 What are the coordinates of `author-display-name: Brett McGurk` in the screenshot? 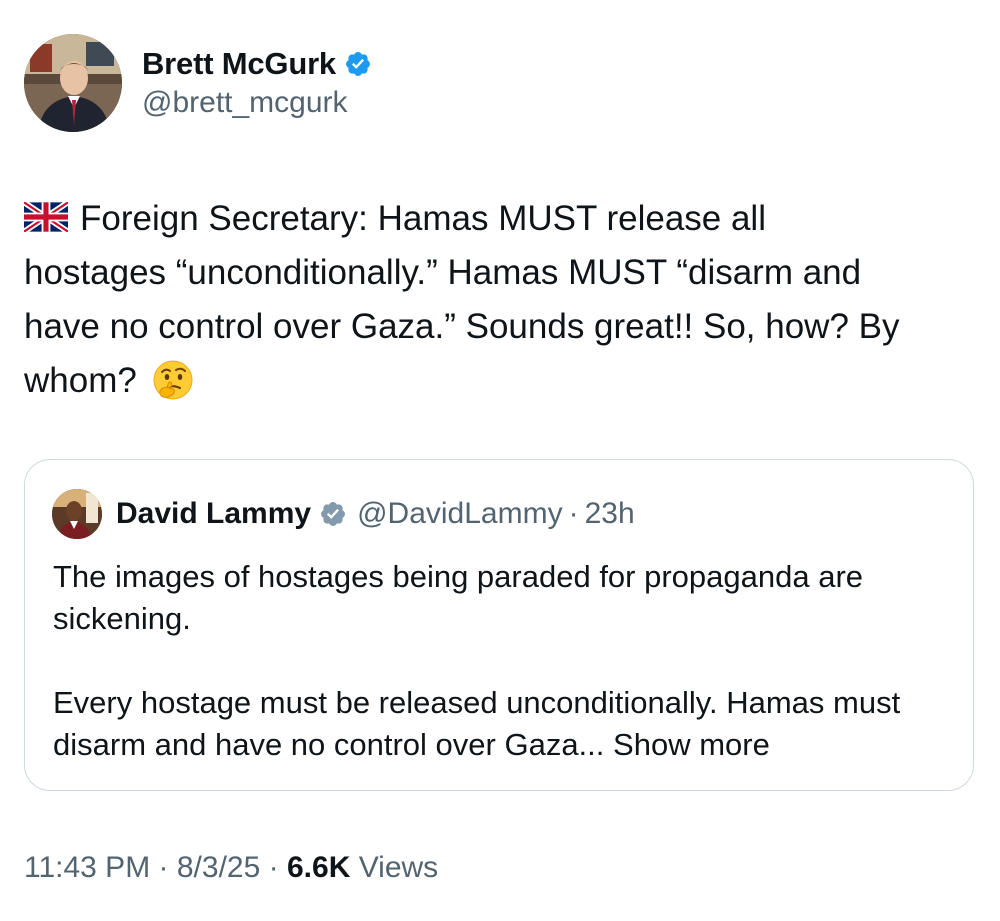 It's located at (239, 64).